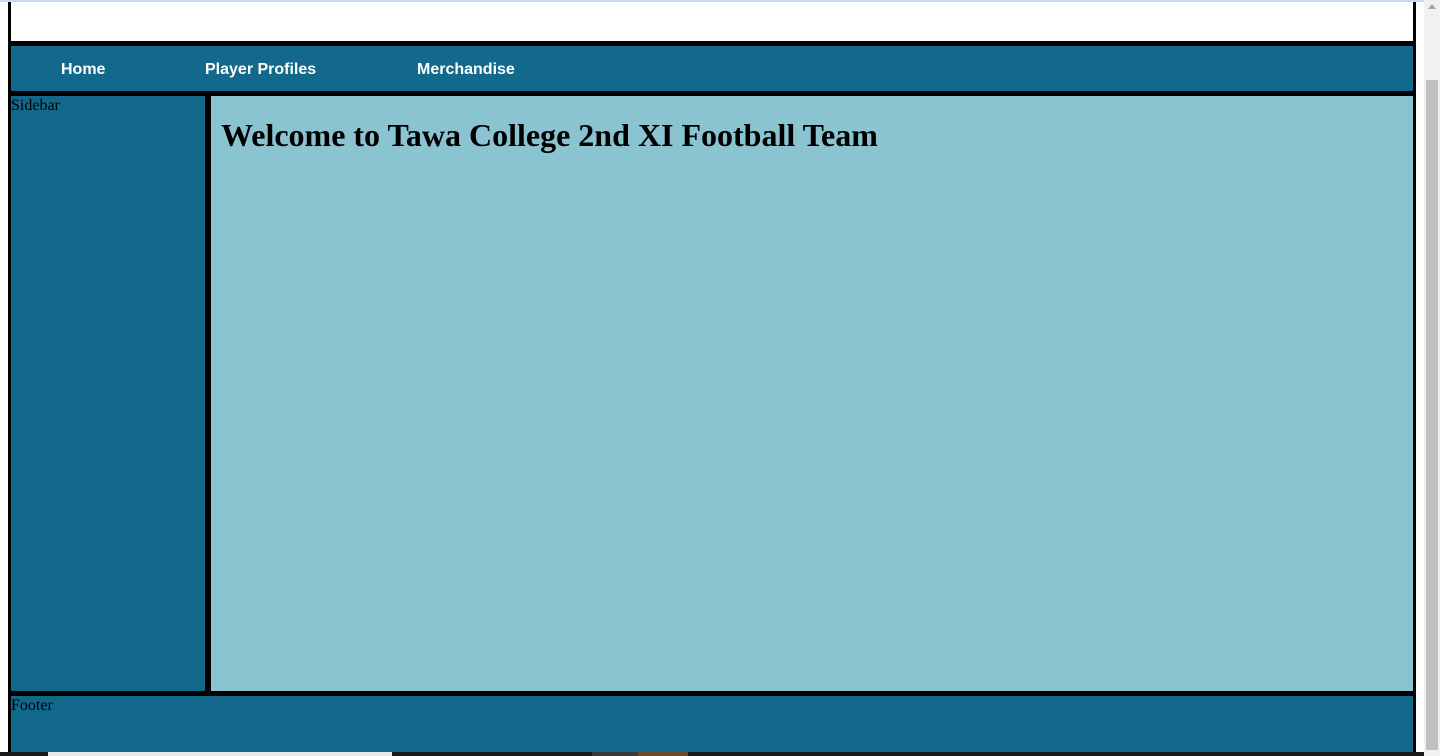 The image size is (1440, 756). I want to click on page-header, so click(712, 21).